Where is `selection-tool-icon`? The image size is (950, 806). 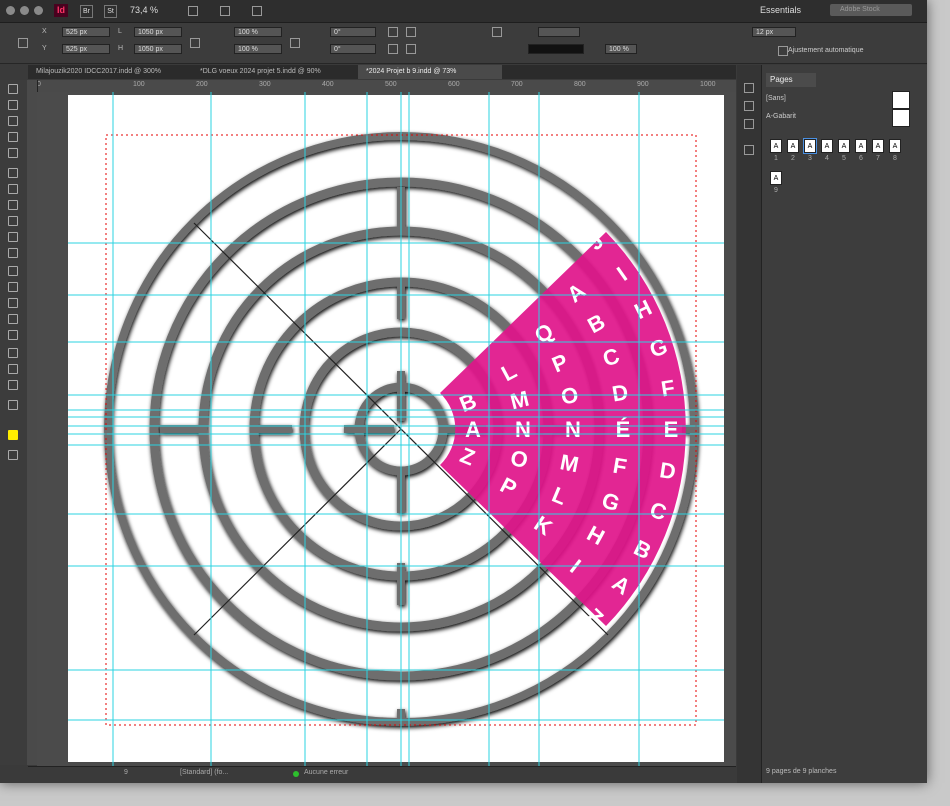
selection-tool-icon is located at coordinates (13, 89).